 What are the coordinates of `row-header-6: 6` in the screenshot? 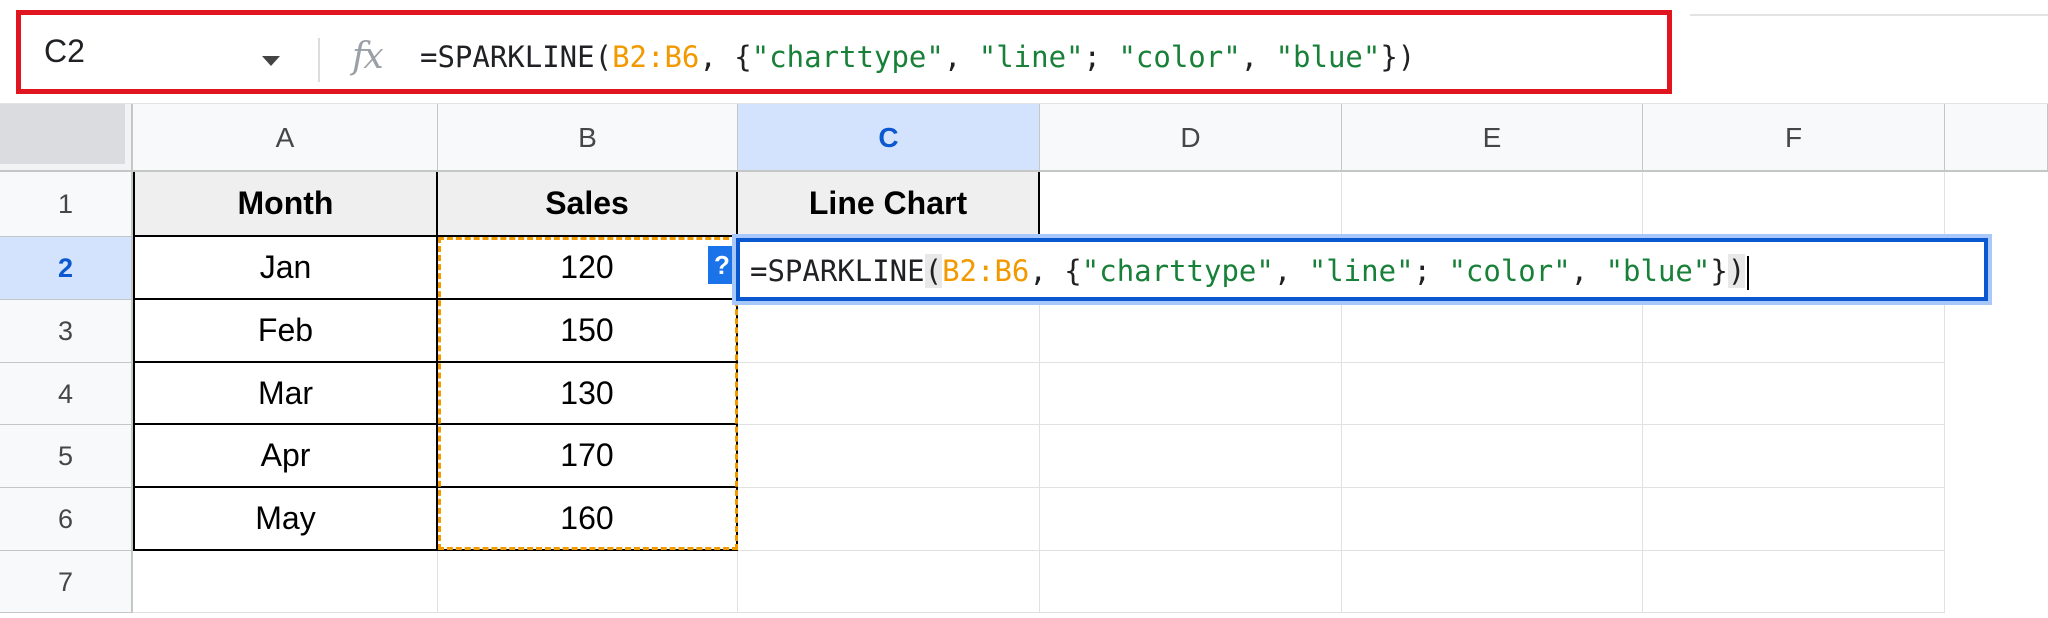 It's located at (66, 519).